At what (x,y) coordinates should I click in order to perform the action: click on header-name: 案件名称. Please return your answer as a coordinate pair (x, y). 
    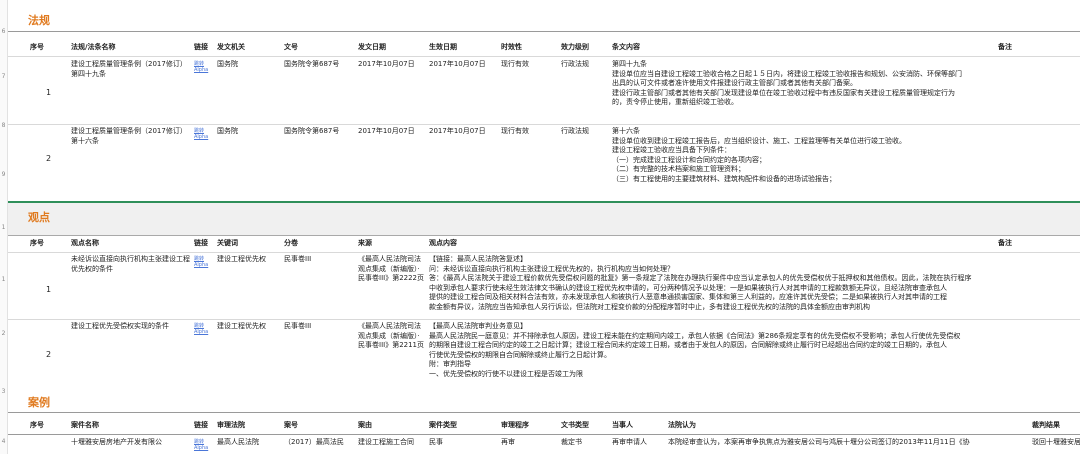
    Looking at the image, I should click on (85, 425).